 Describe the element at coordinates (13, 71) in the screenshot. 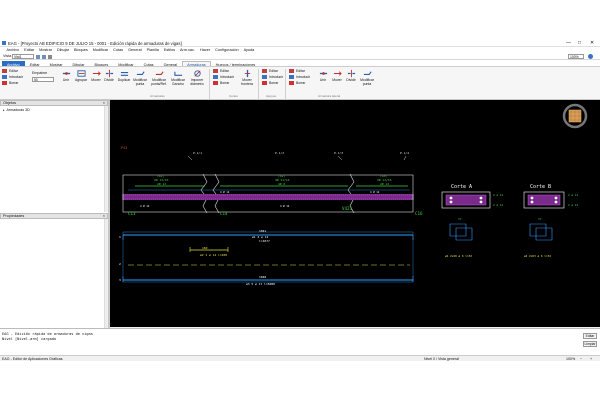

I see `editar-label: Editar` at that location.